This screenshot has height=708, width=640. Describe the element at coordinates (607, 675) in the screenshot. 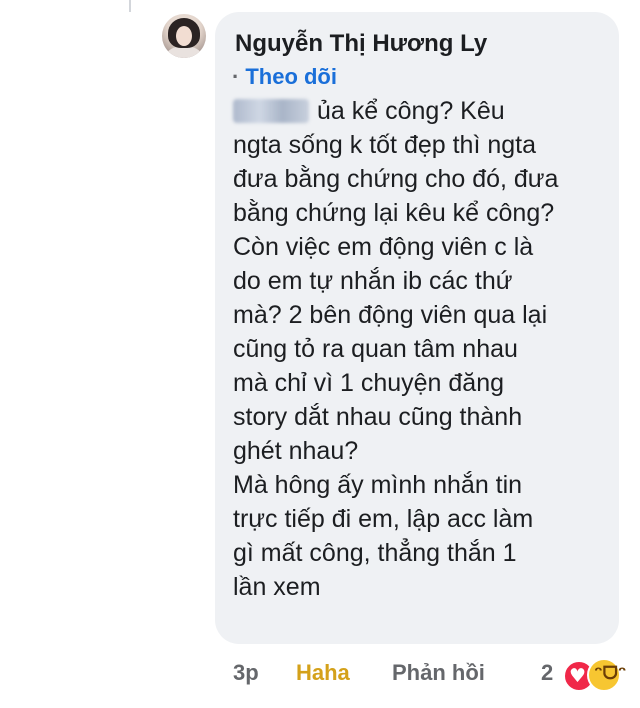

I see `haha-icon: ᵔᗜᵔ` at that location.